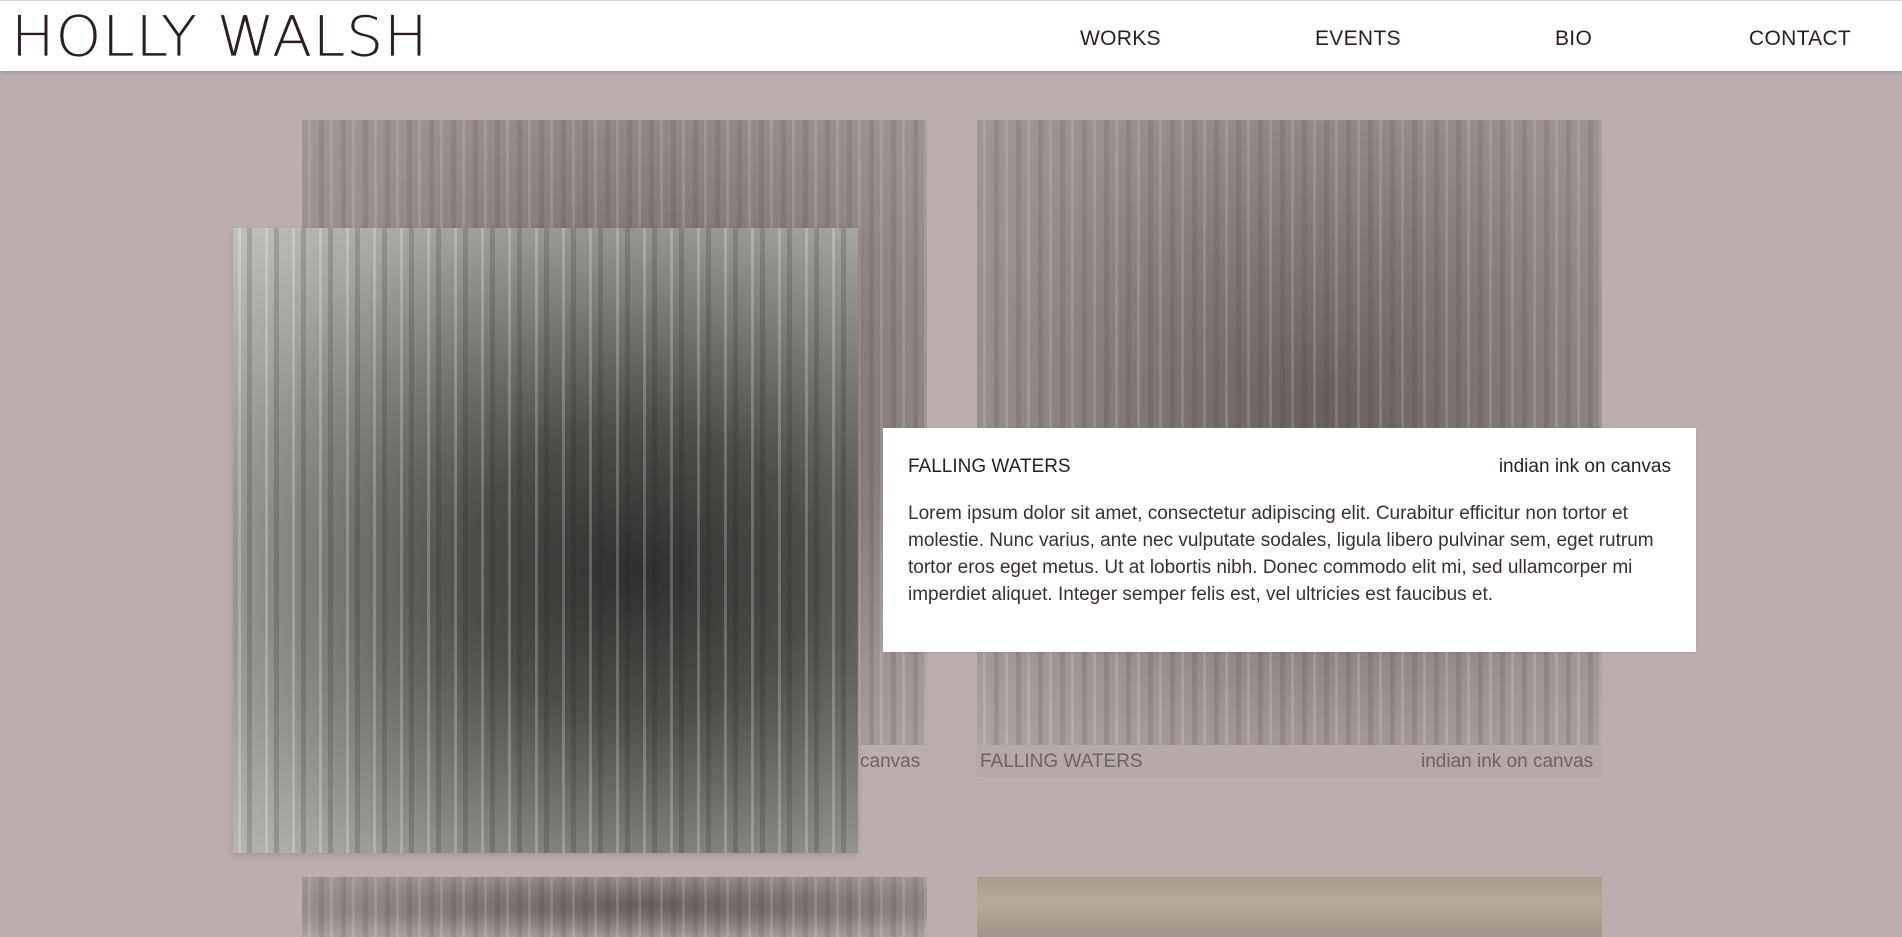  What do you see at coordinates (1120, 39) in the screenshot?
I see `nav-works: WORKS` at bounding box center [1120, 39].